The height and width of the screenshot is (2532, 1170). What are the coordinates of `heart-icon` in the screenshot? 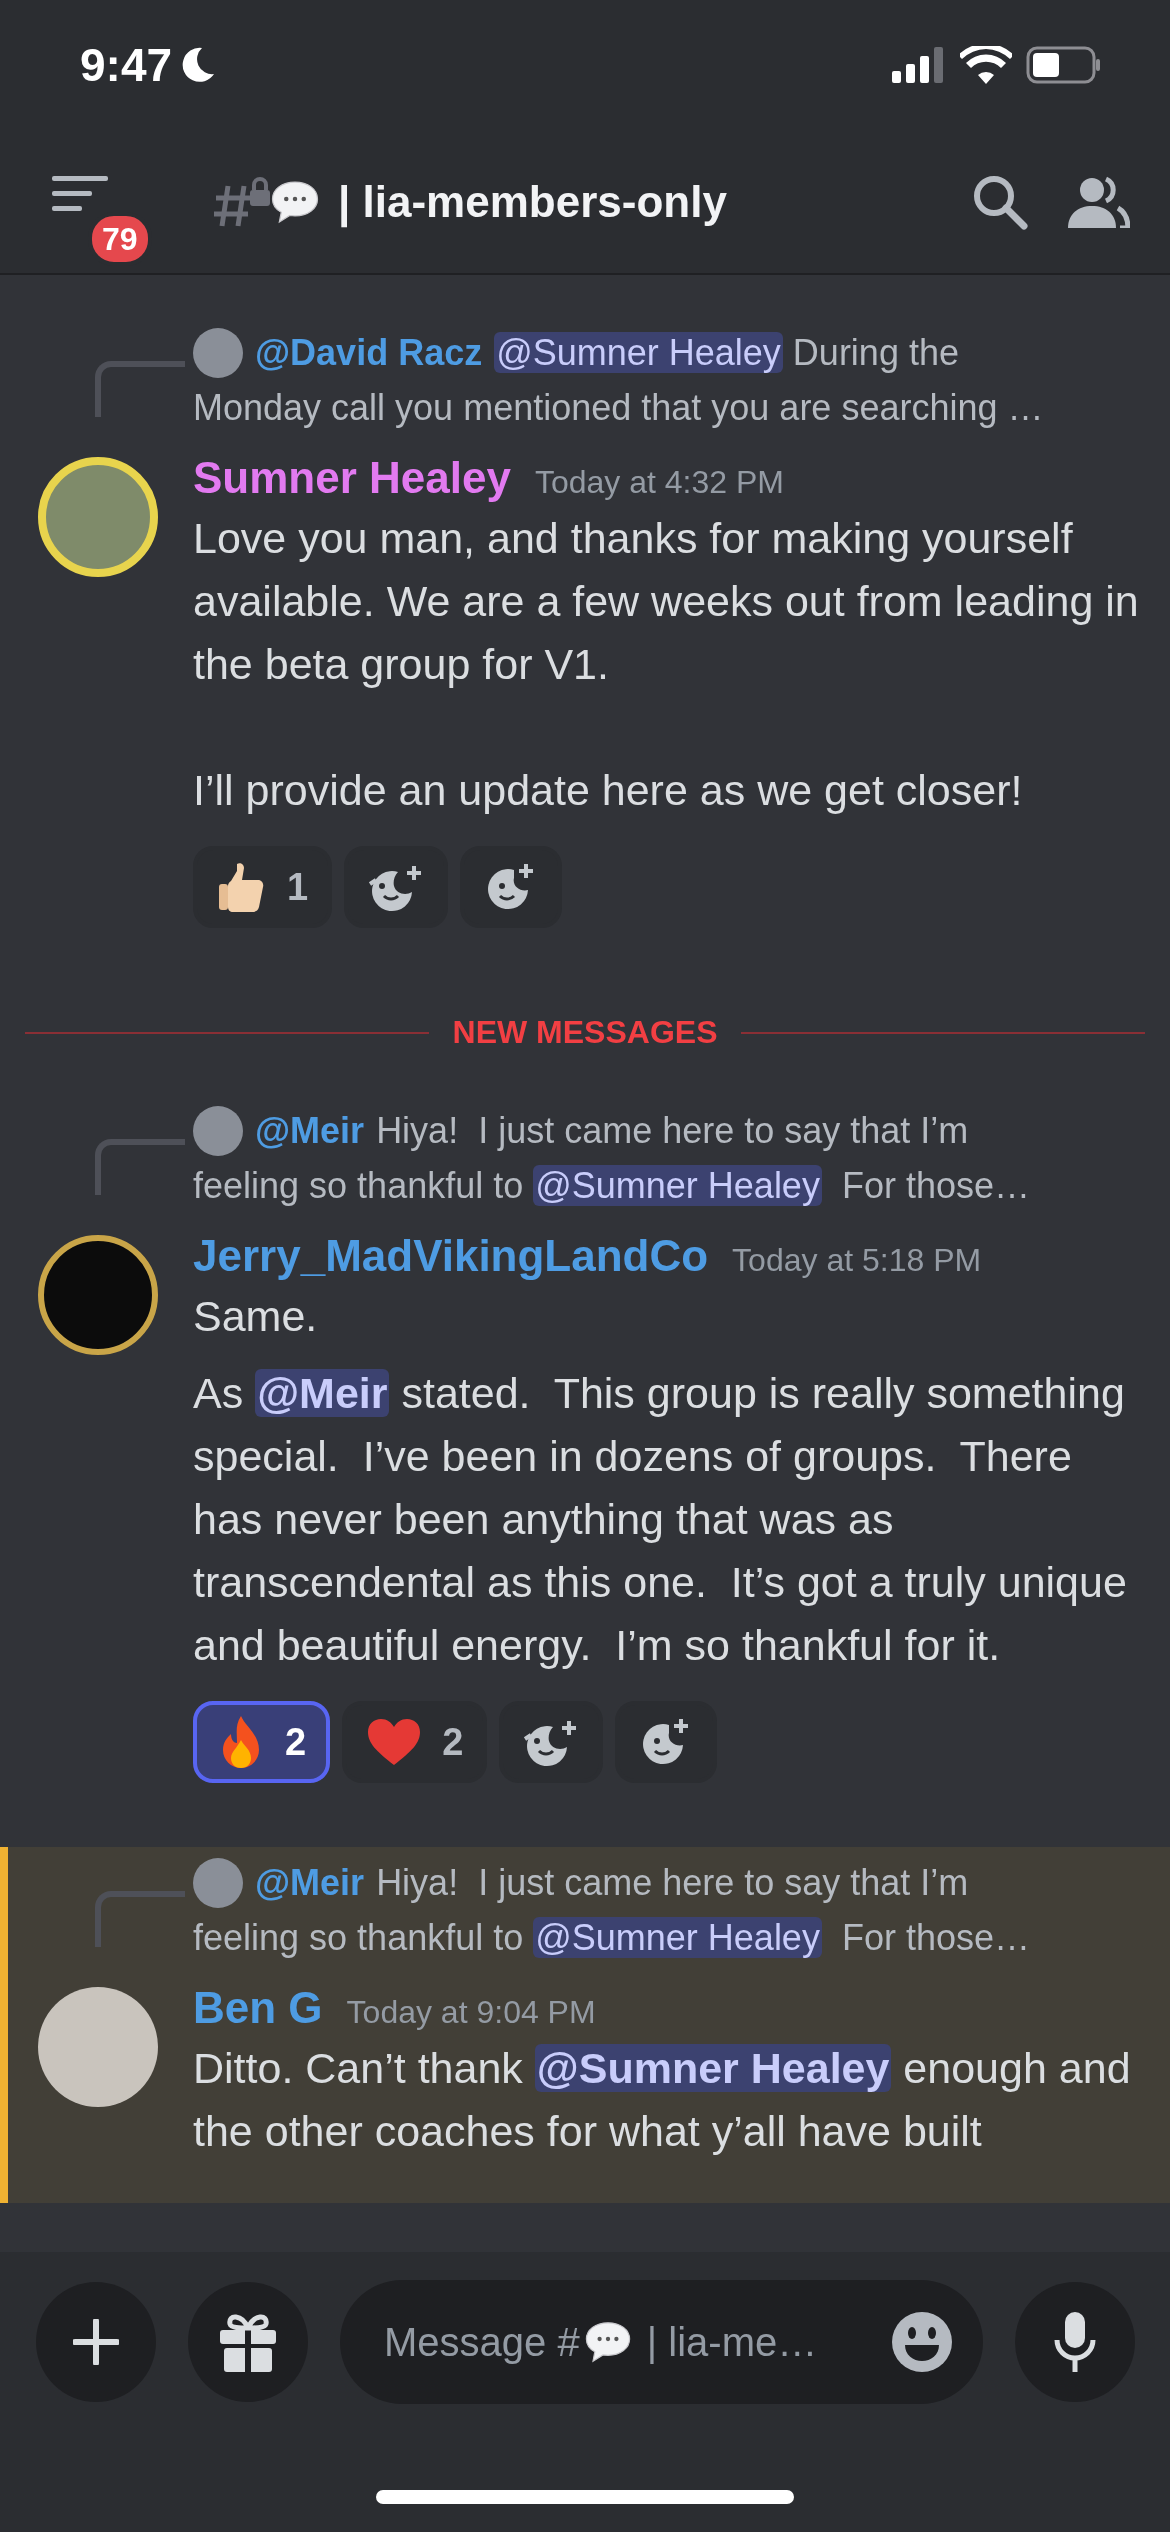 It's located at (394, 1742).